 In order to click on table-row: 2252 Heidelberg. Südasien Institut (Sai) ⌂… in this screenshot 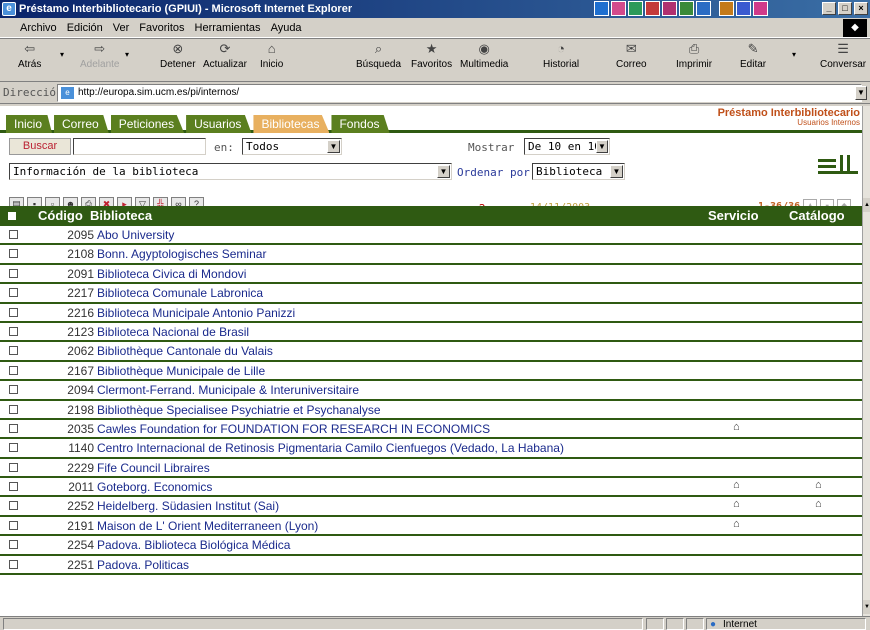, I will do `click(431, 507)`.